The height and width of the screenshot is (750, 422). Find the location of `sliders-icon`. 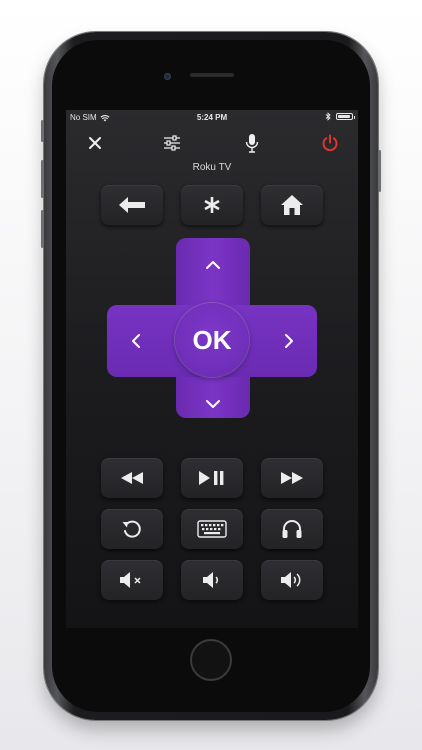

sliders-icon is located at coordinates (172, 143).